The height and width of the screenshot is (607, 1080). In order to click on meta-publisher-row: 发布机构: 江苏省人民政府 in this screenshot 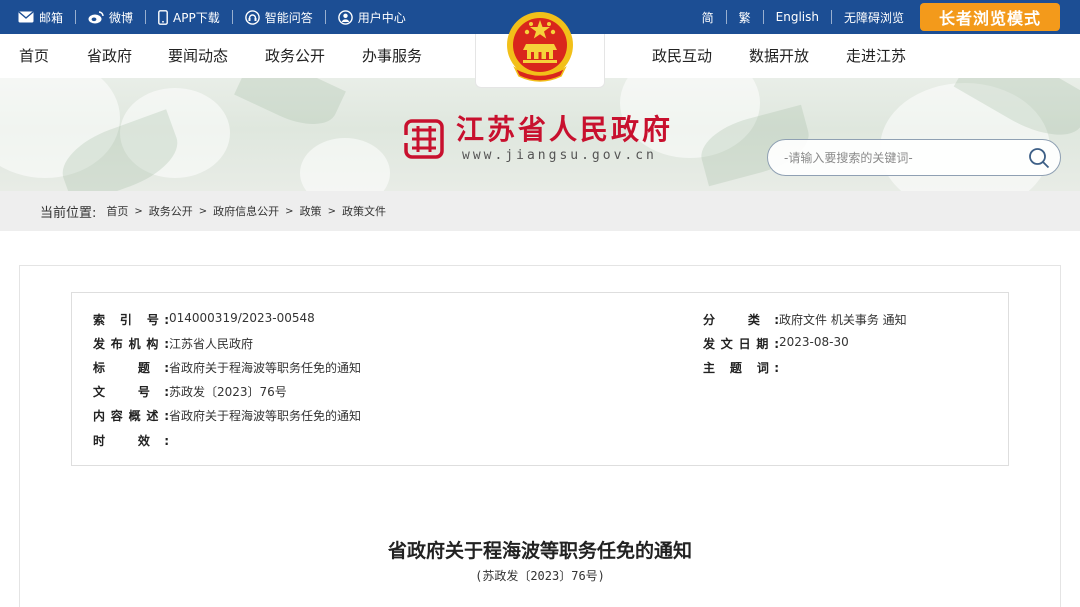, I will do `click(173, 343)`.